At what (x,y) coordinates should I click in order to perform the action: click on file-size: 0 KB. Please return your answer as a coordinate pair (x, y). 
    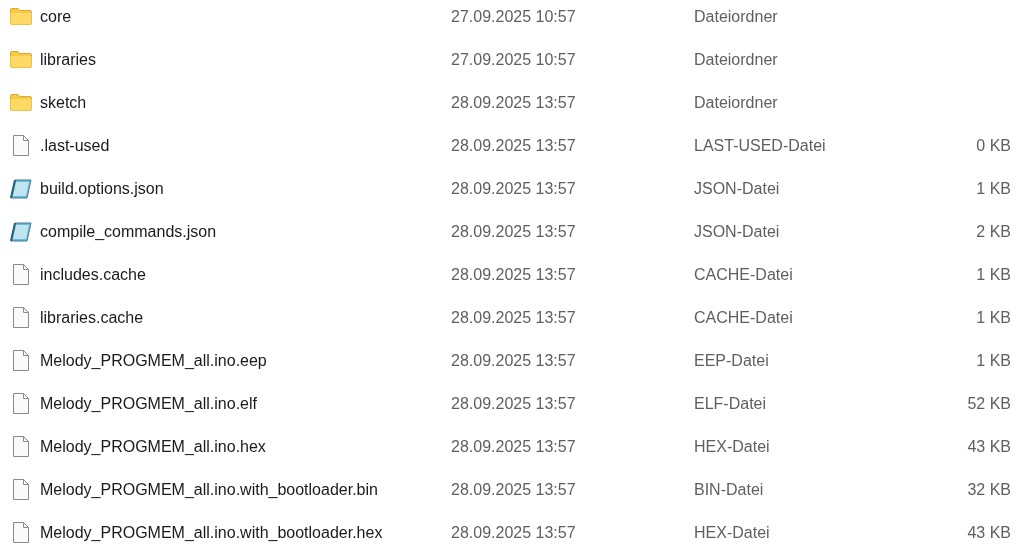
    Looking at the image, I should click on (993, 145).